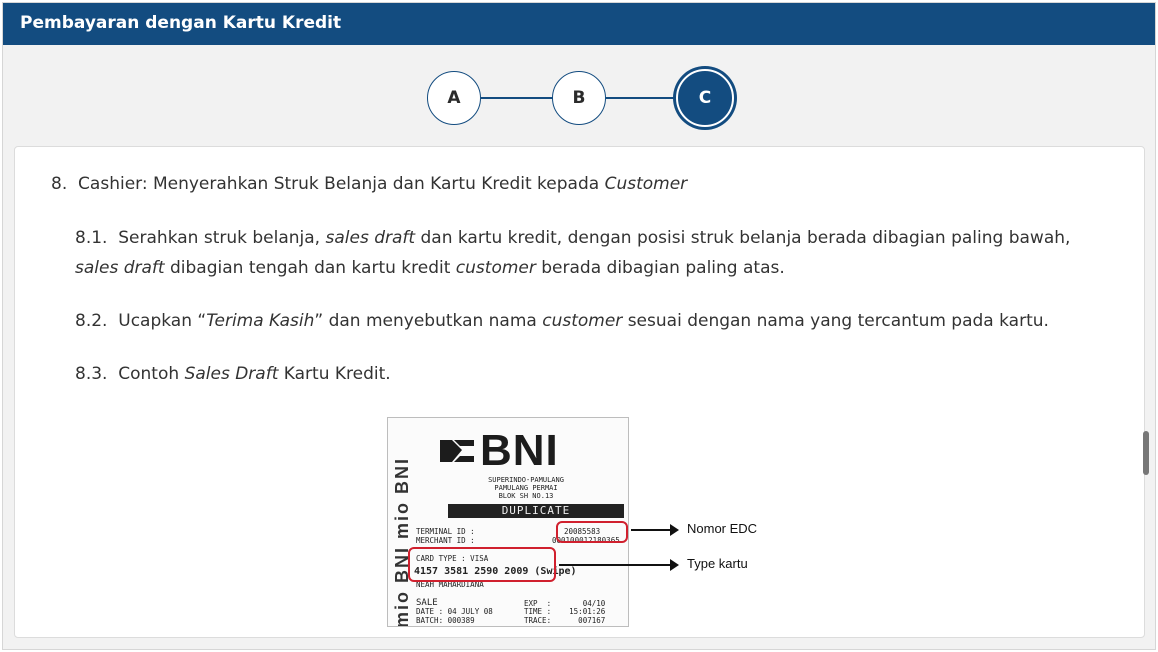 Image resolution: width=1158 pixels, height=652 pixels. What do you see at coordinates (526, 480) in the screenshot?
I see `receipt-store-line: SUPERINDO-PAMULANG` at bounding box center [526, 480].